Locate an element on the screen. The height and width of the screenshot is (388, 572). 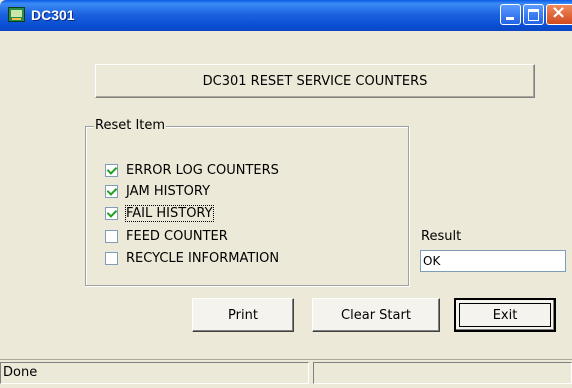
checkbox-label: ERROR LOG COUNTERS is located at coordinates (202, 170).